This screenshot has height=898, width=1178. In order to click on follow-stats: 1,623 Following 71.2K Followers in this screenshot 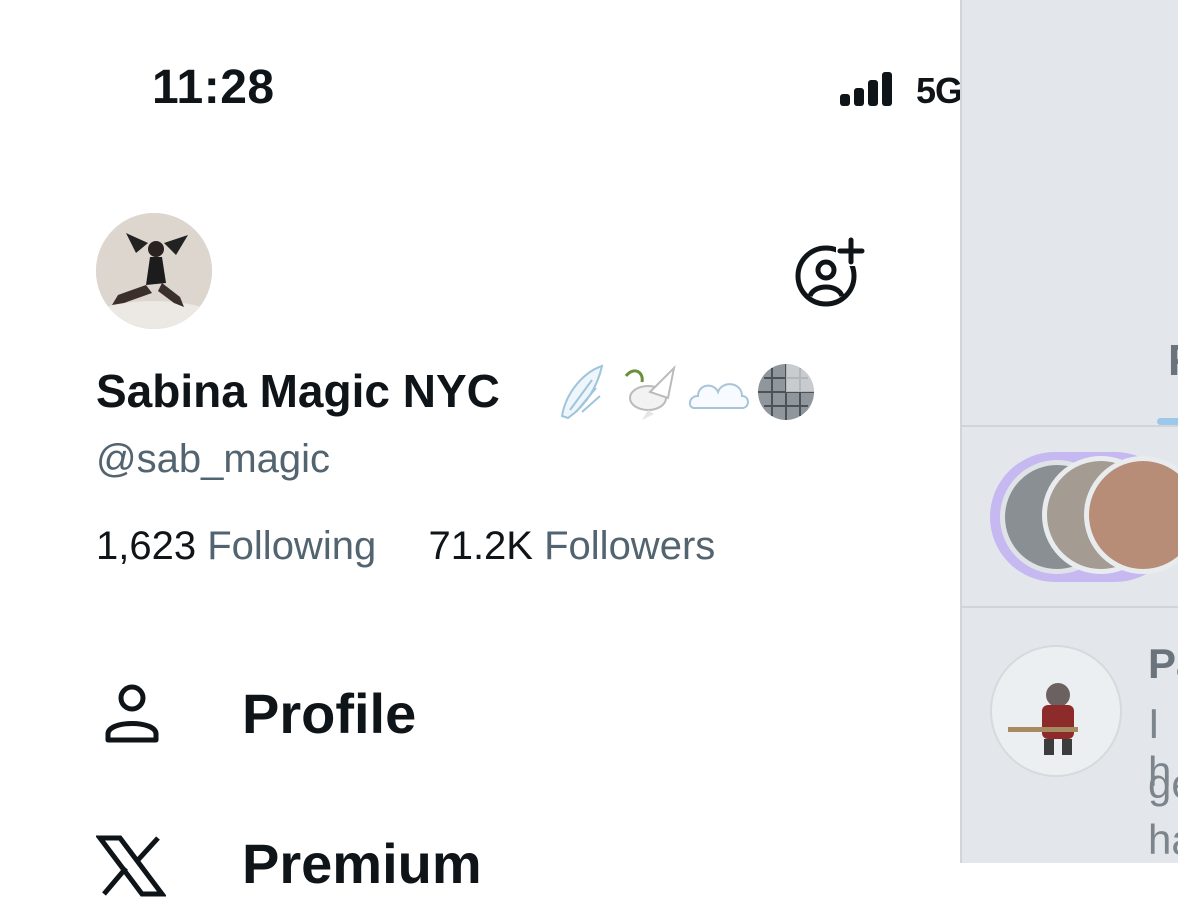, I will do `click(405, 546)`.